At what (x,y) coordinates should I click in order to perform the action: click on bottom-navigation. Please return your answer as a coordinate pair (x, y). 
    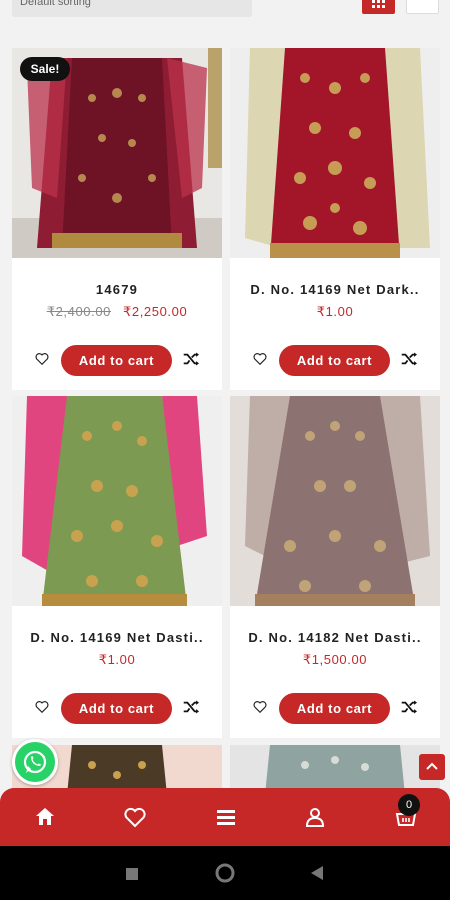
    Looking at the image, I should click on (225, 817).